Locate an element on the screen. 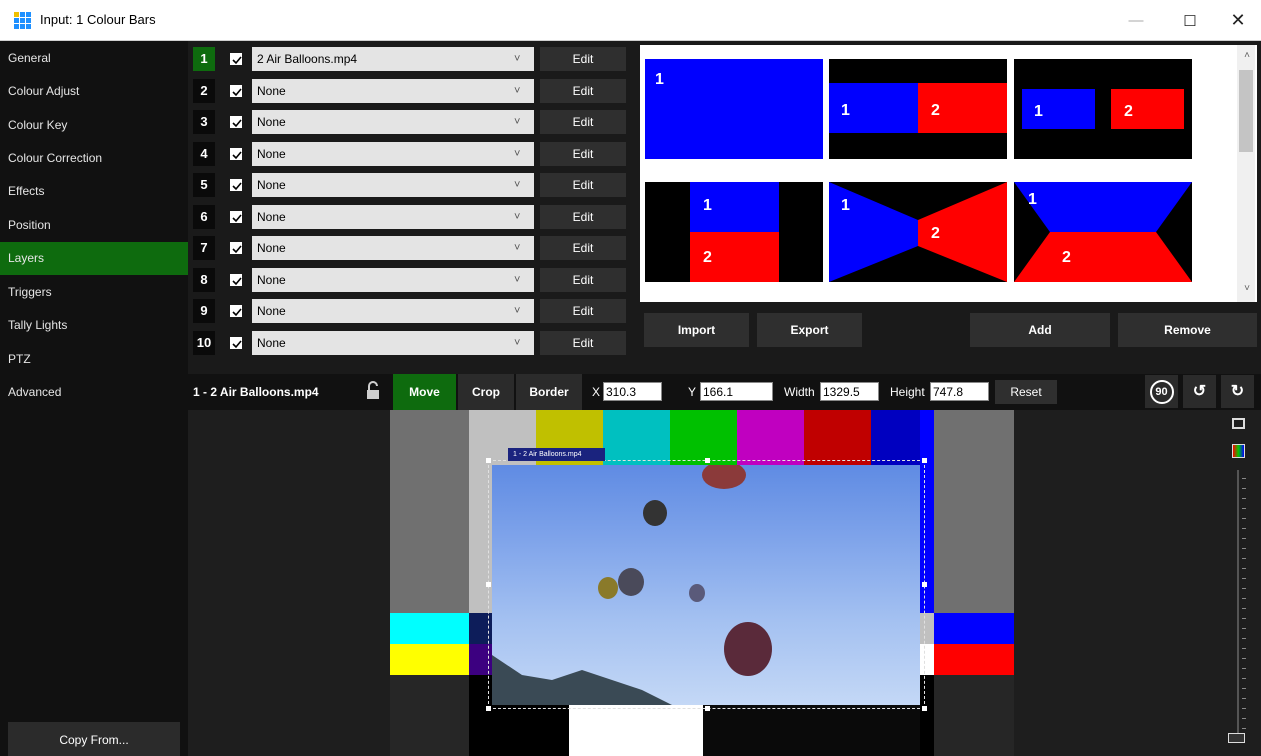 The image size is (1261, 756). colour-view-icon is located at coordinates (1238, 451).